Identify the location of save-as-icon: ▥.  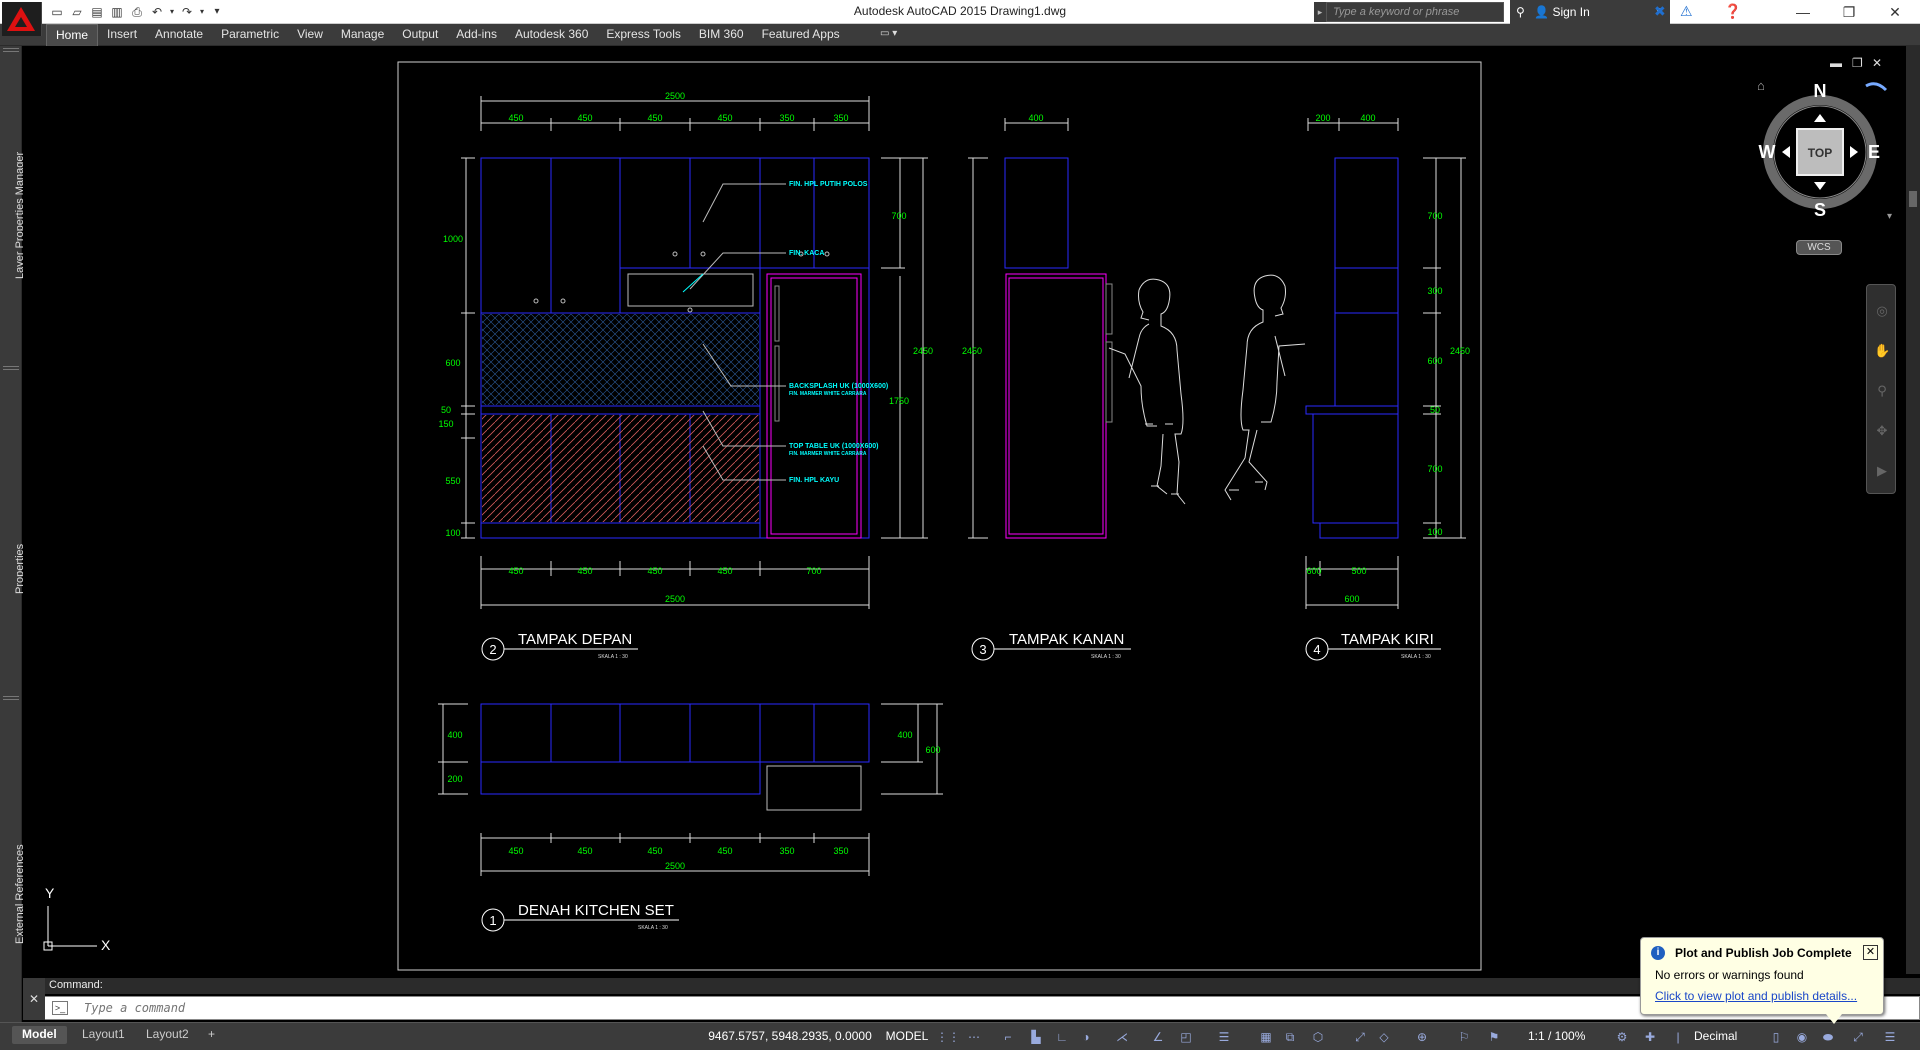
(117, 12).